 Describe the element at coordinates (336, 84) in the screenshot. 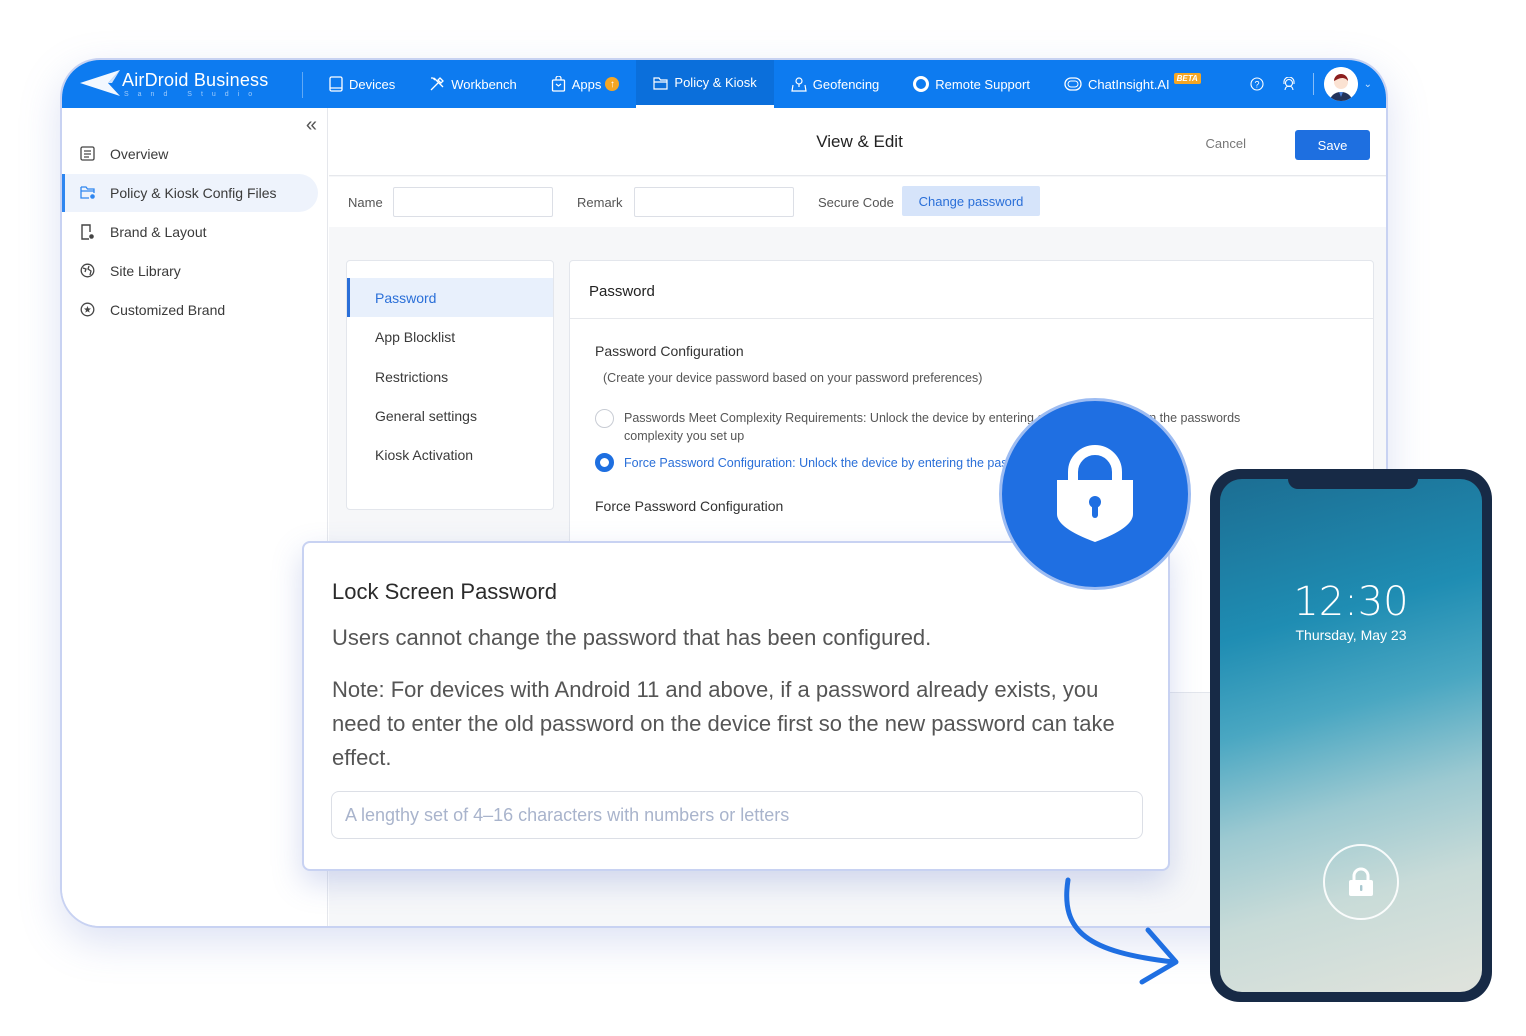

I see `tablet-icon` at that location.